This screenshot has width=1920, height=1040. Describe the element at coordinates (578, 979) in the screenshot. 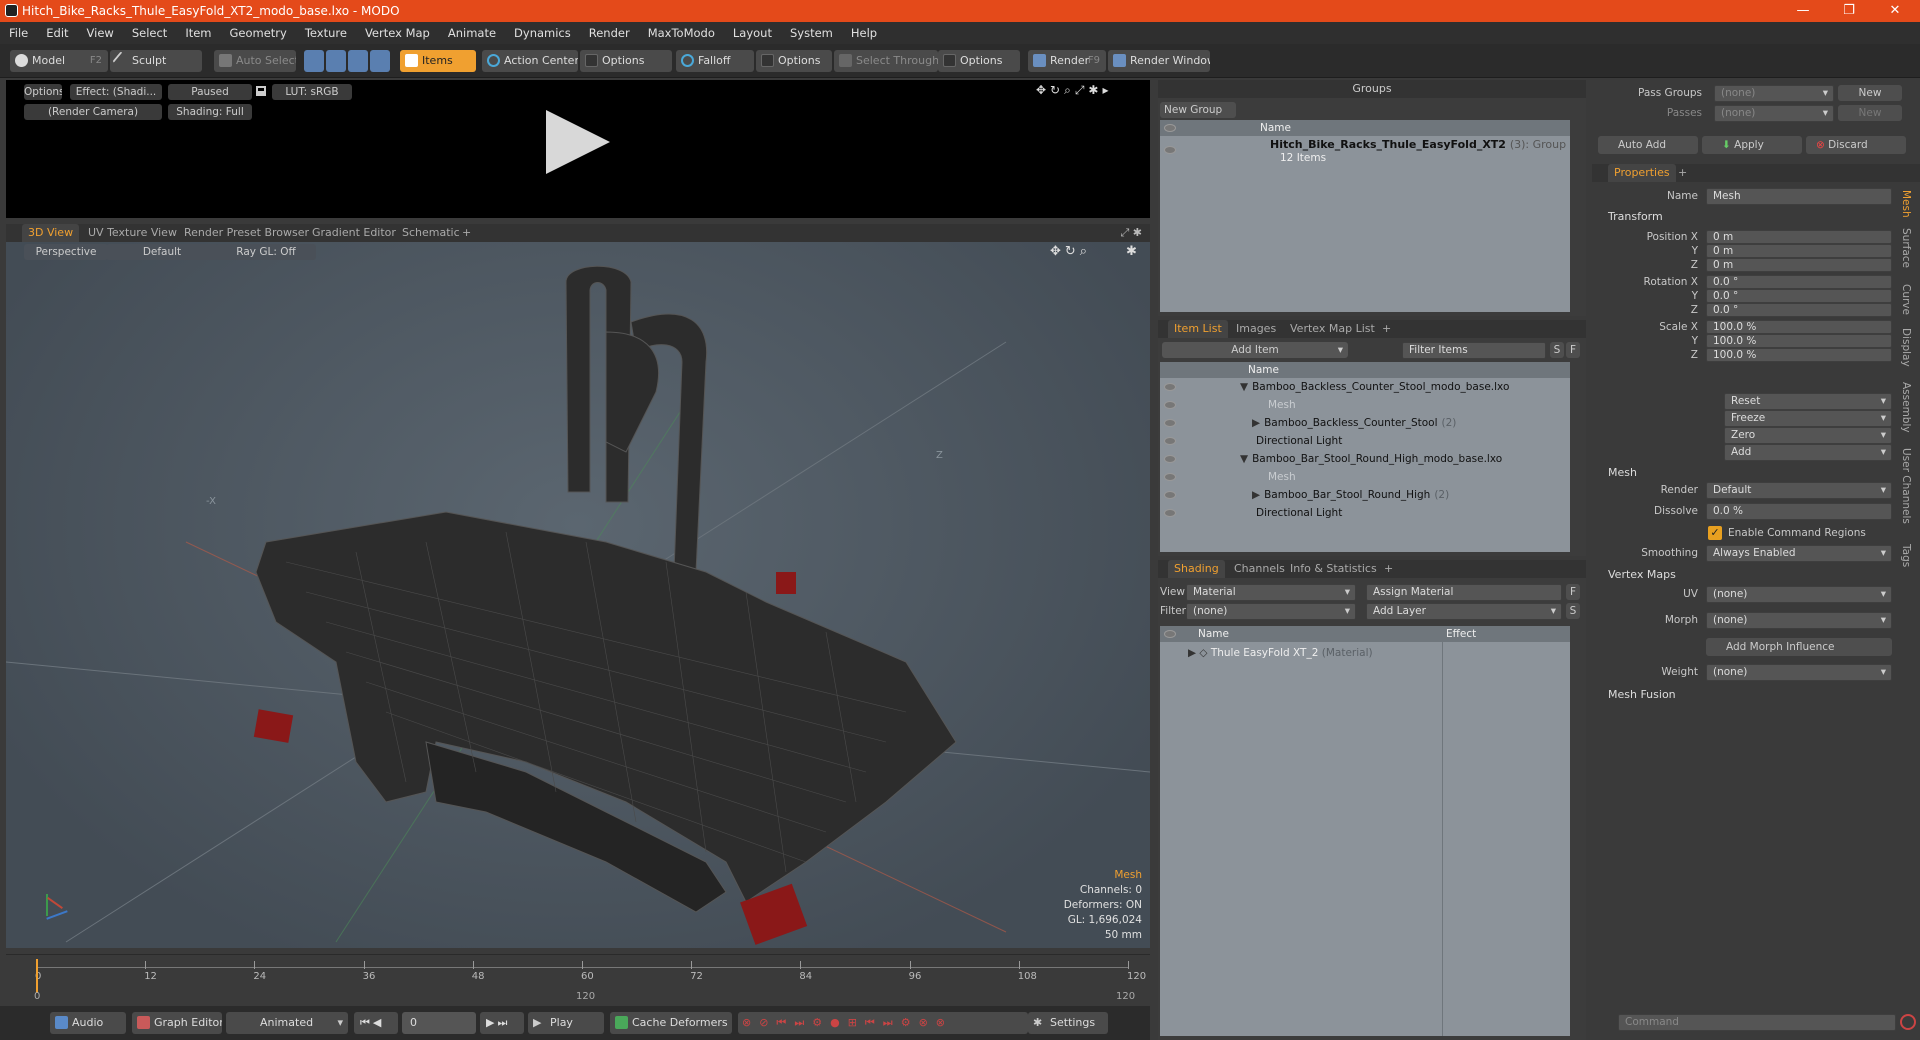

I see `timeline: 0 12 24 36 48 60 72 84 96 108 120 0 120 120` at that location.